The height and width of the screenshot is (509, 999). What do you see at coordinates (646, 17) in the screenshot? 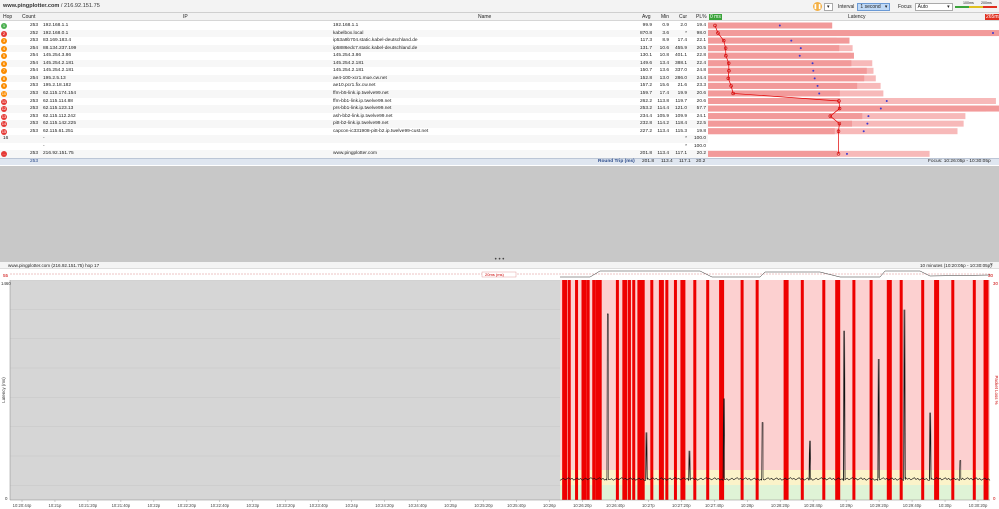
I see `col-avg: Avg` at bounding box center [646, 17].